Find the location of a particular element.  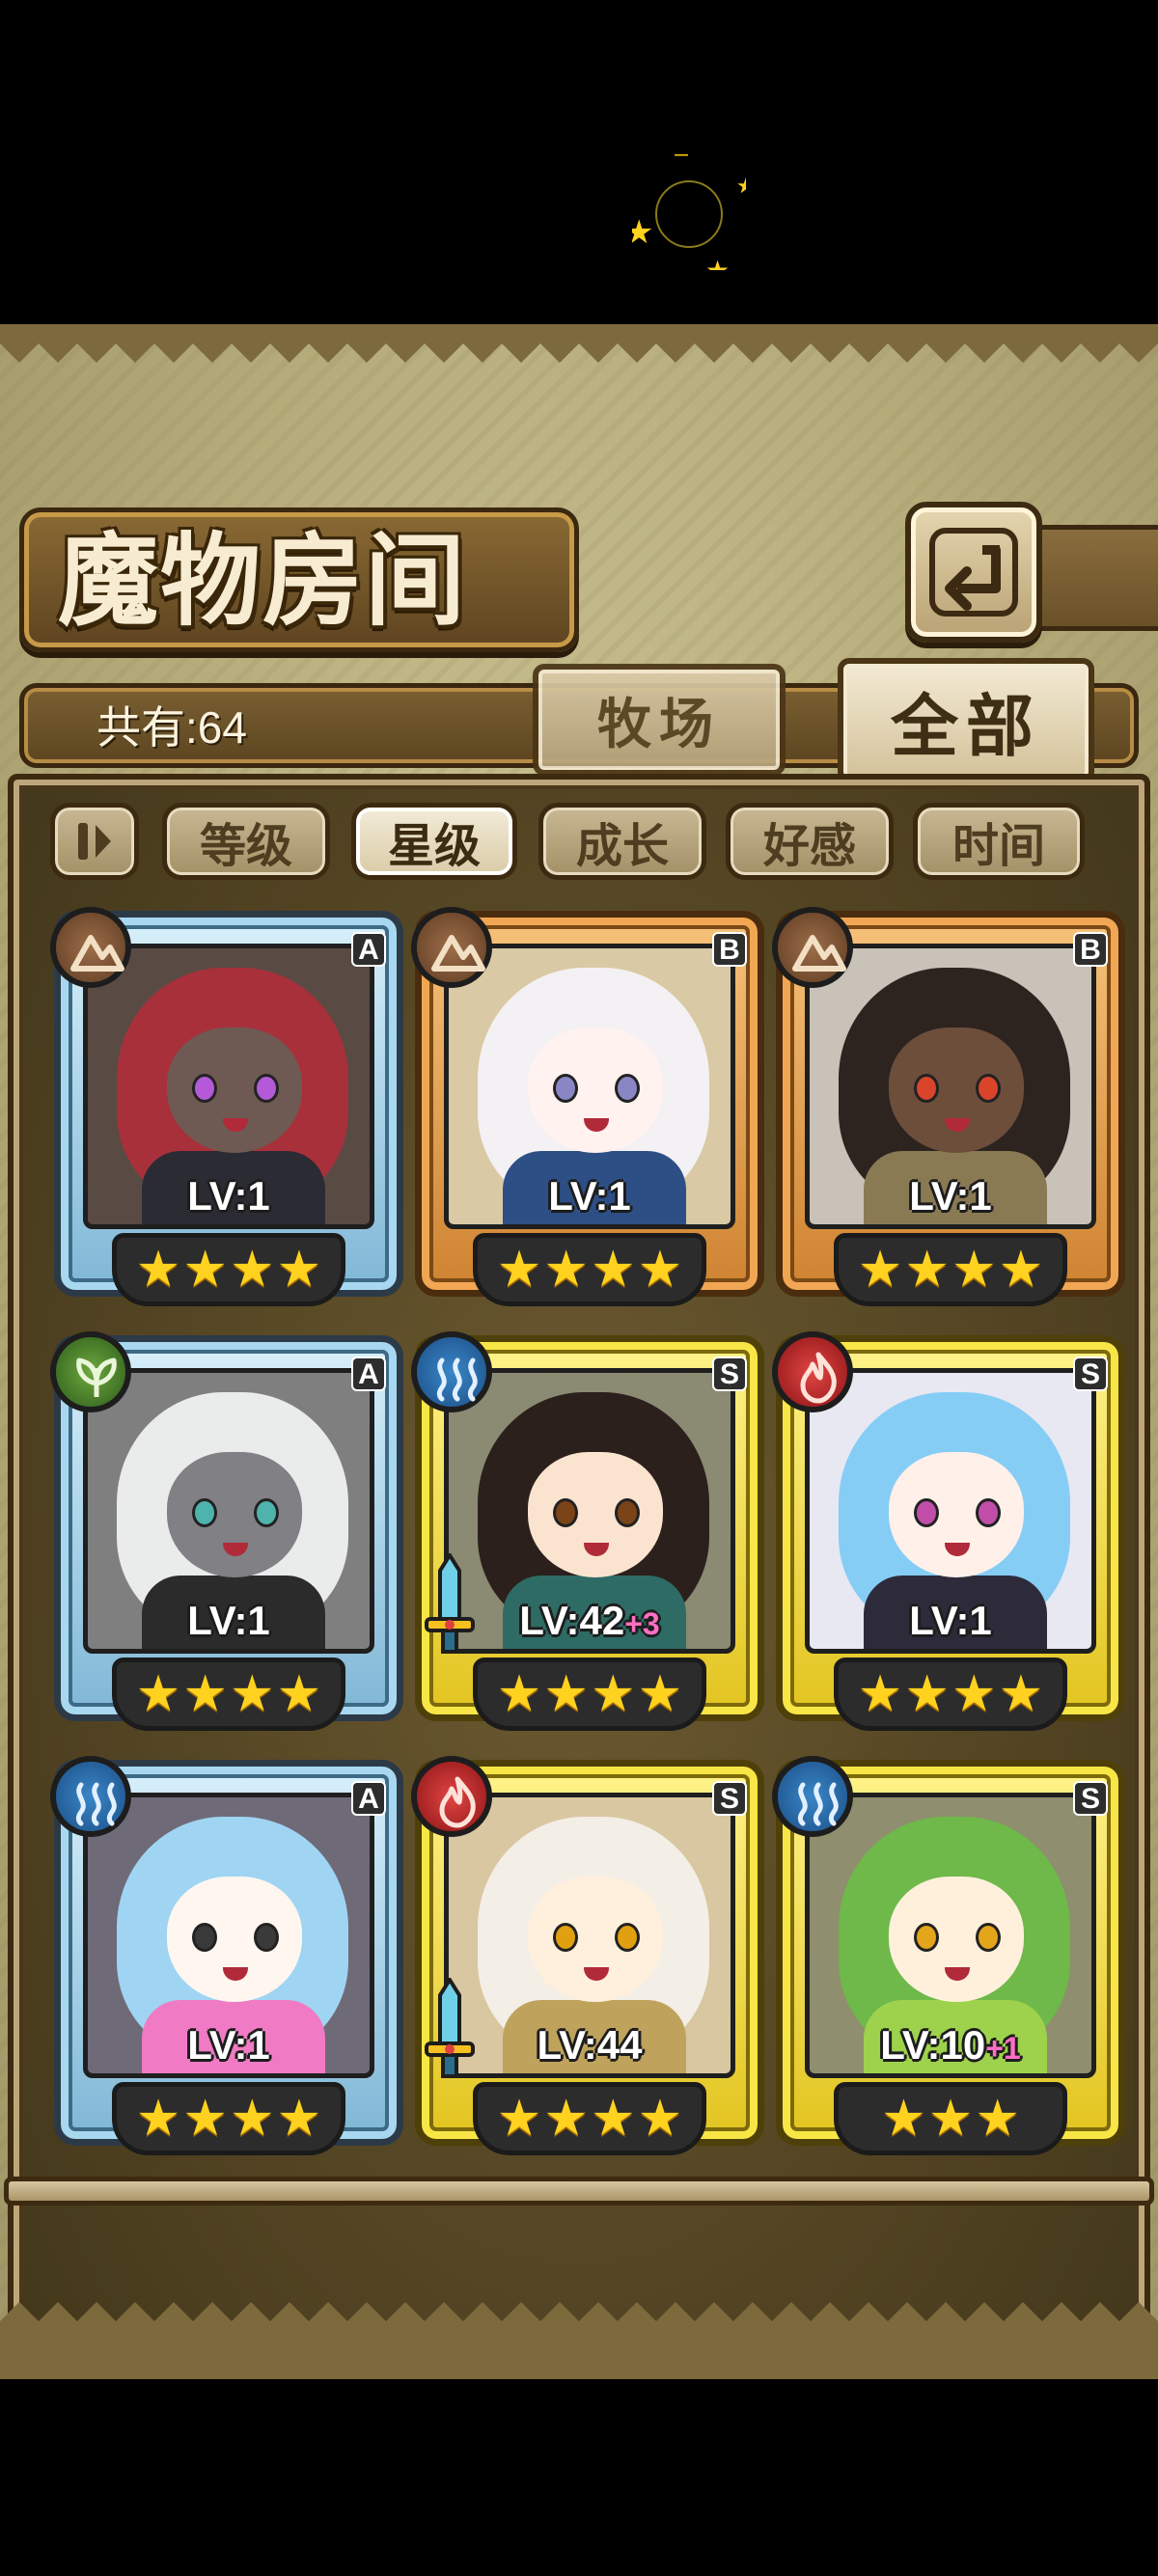

zigzag-border-top is located at coordinates (579, 343).